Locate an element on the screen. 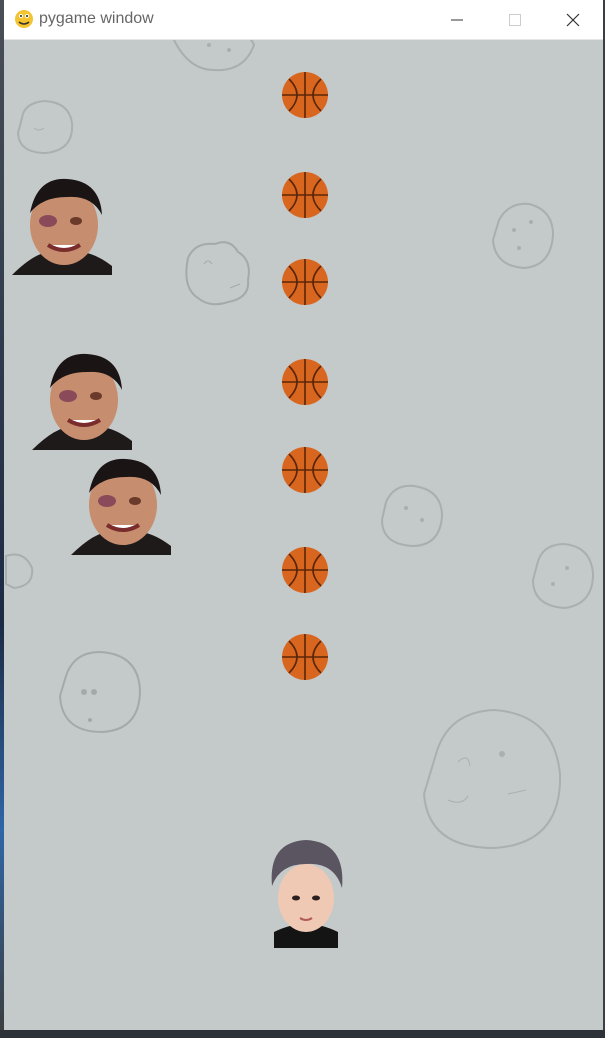 Image resolution: width=605 pixels, height=1038 pixels. maximize-button is located at coordinates (516, 19).